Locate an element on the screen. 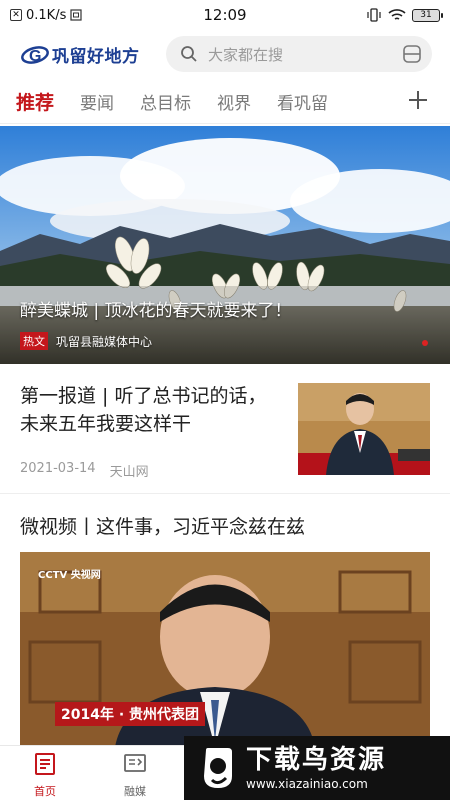 The image size is (450, 800). status-left: ✕ 0.1K/s is located at coordinates (85, 15).